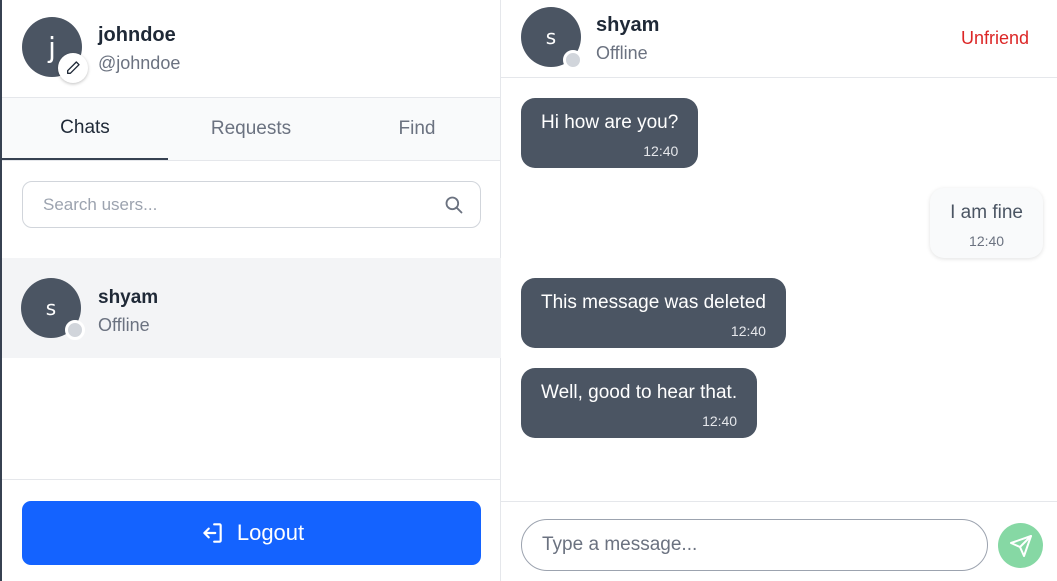  I want to click on logout-button: Logout, so click(251, 533).